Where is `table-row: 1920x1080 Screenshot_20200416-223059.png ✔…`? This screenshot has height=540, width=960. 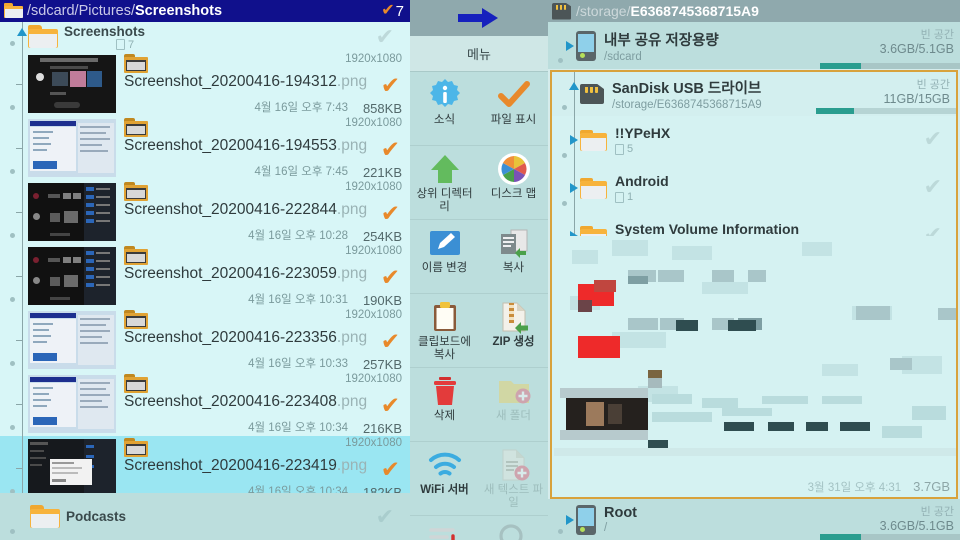 table-row: 1920x1080 Screenshot_20200416-223059.png ✔… is located at coordinates (205, 276).